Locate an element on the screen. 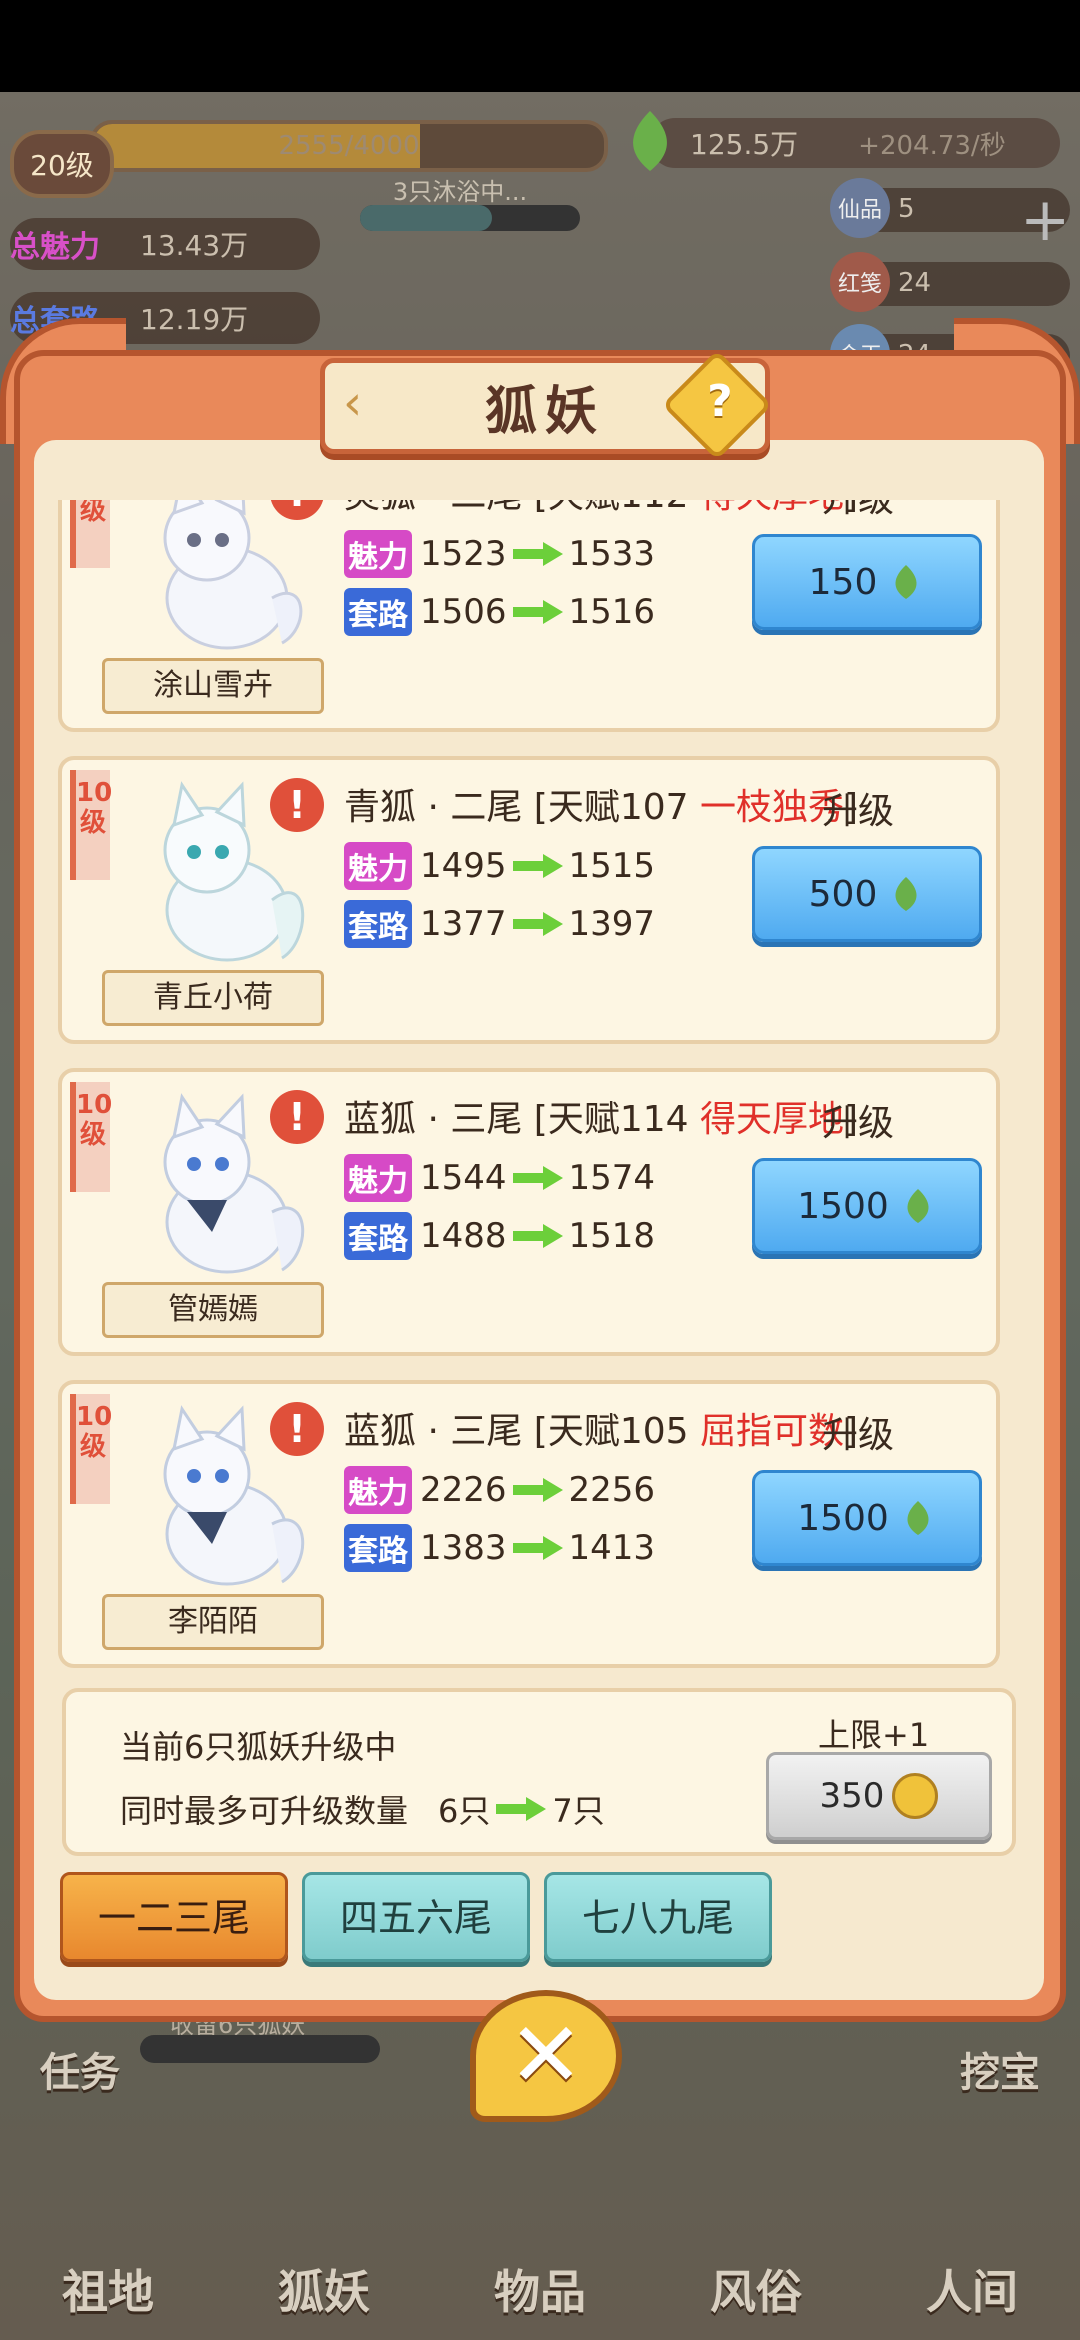 The width and height of the screenshot is (1080, 2340). fox-species: 青狐 · 二尾 is located at coordinates (433, 807).